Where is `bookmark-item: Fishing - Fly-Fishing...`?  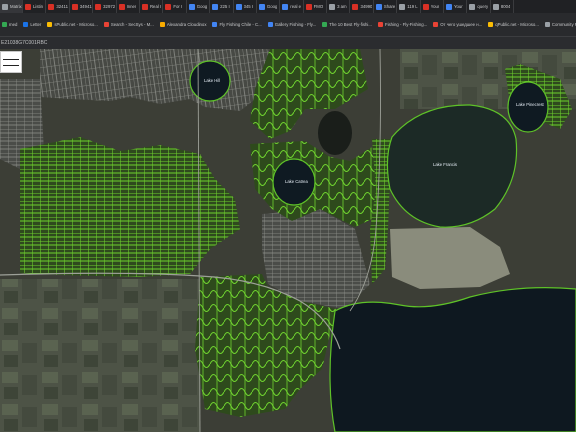 bookmark-item: Fishing - Fly-Fishing... is located at coordinates (402, 24).